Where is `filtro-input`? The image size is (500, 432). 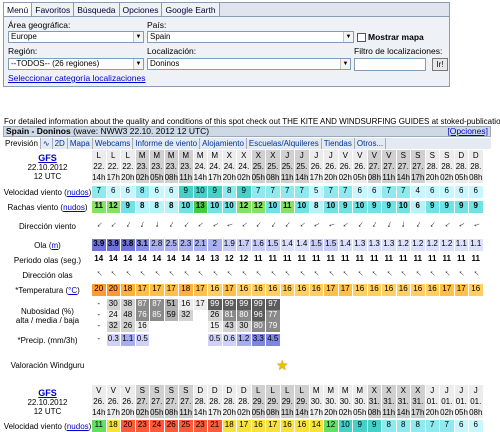 filtro-input is located at coordinates (390, 64).